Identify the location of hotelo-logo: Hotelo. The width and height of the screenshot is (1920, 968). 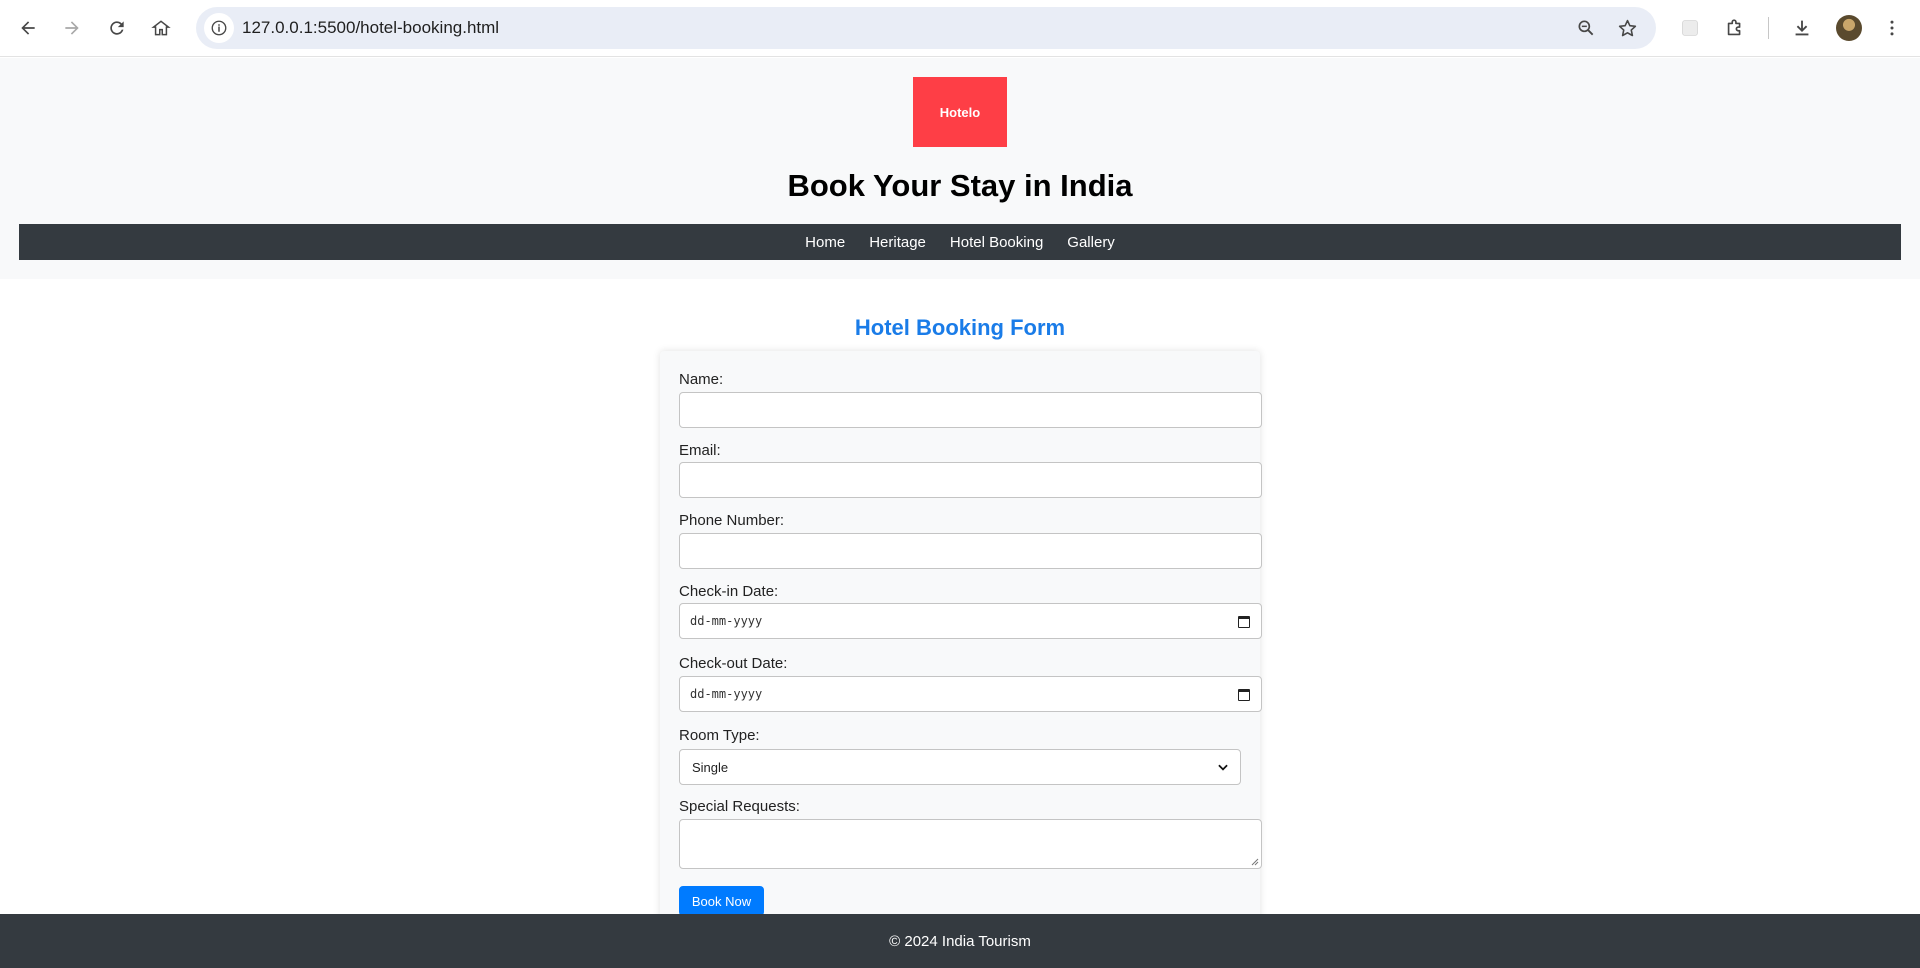
(960, 112).